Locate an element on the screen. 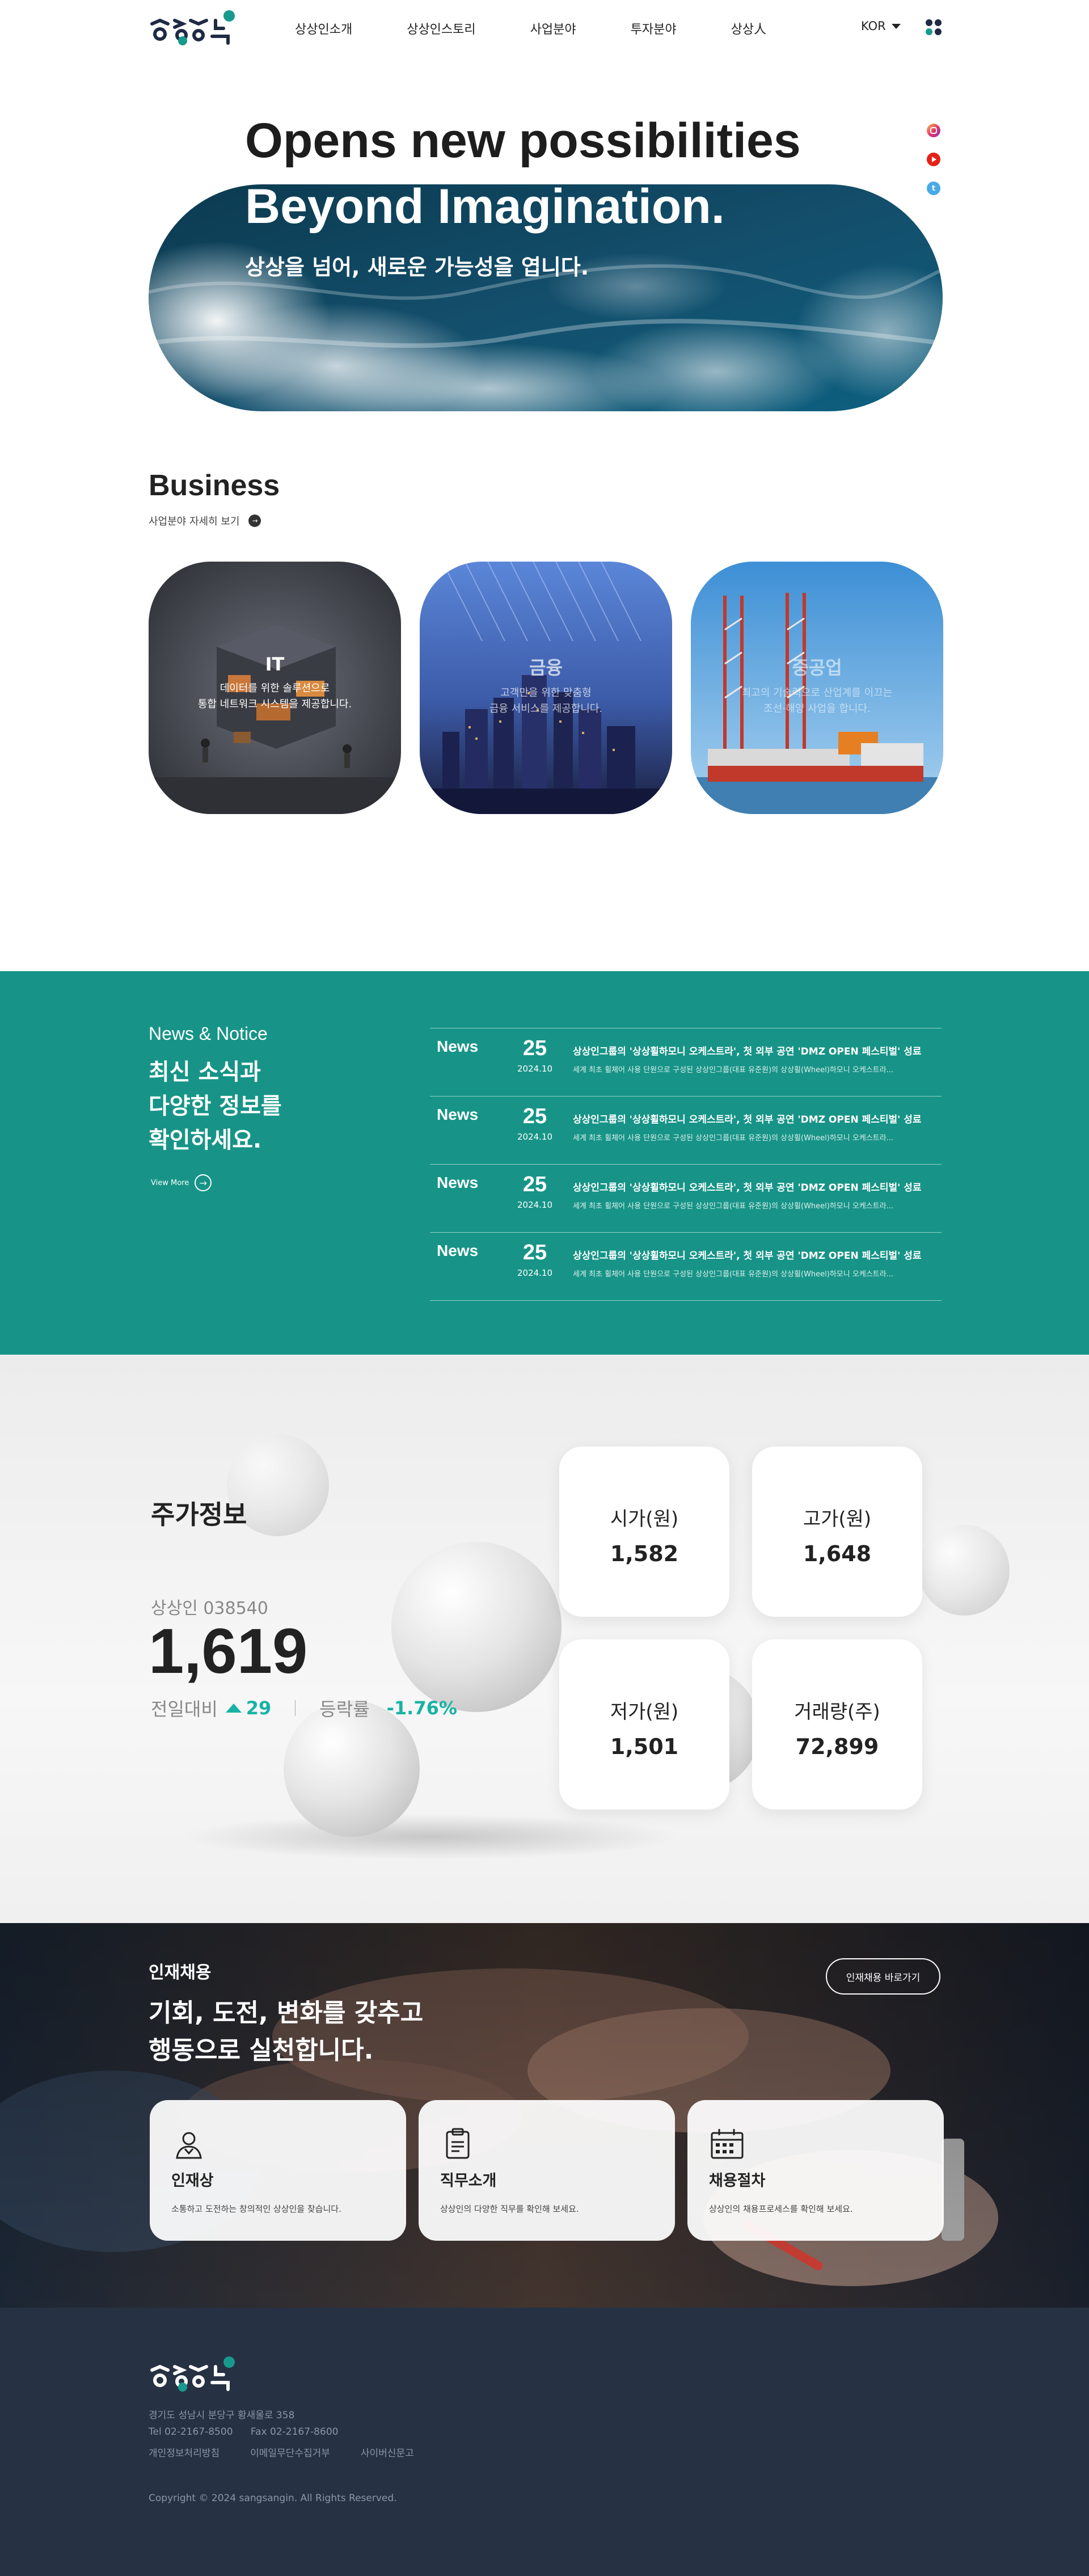 The image size is (1089, 2576). business-card-finance-text: 금융 고객만을 위한 맞춤형 금융 서비스를 제공합니다. is located at coordinates (546, 685).